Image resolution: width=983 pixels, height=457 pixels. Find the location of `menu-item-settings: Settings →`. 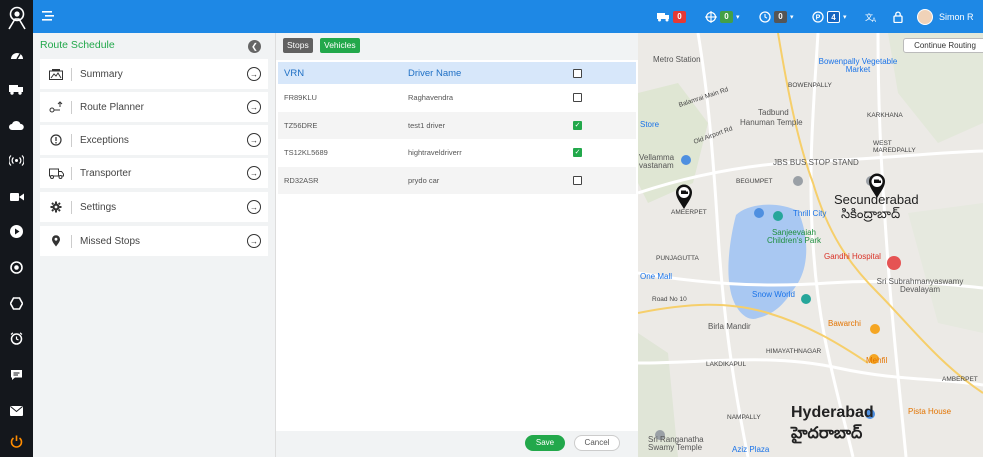

menu-item-settings: Settings → is located at coordinates (154, 207).